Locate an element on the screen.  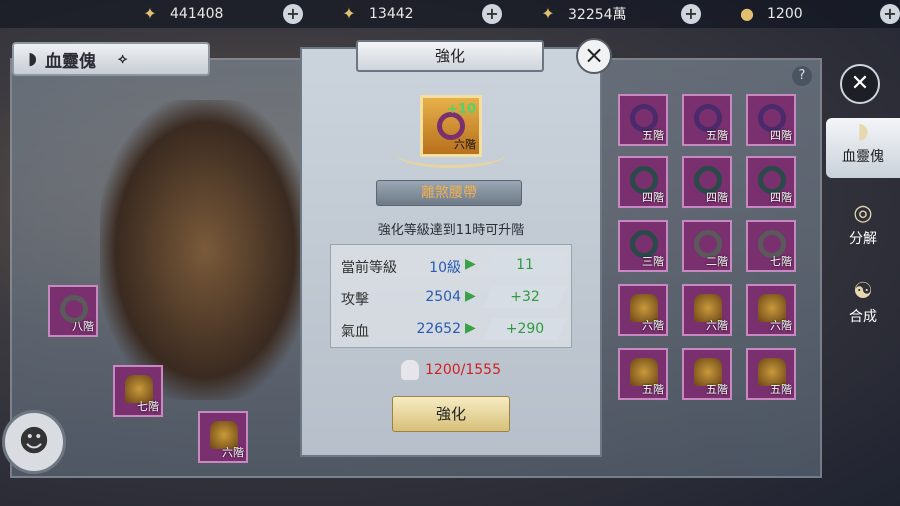
horn-ornament is located at coordinates (451, 154).